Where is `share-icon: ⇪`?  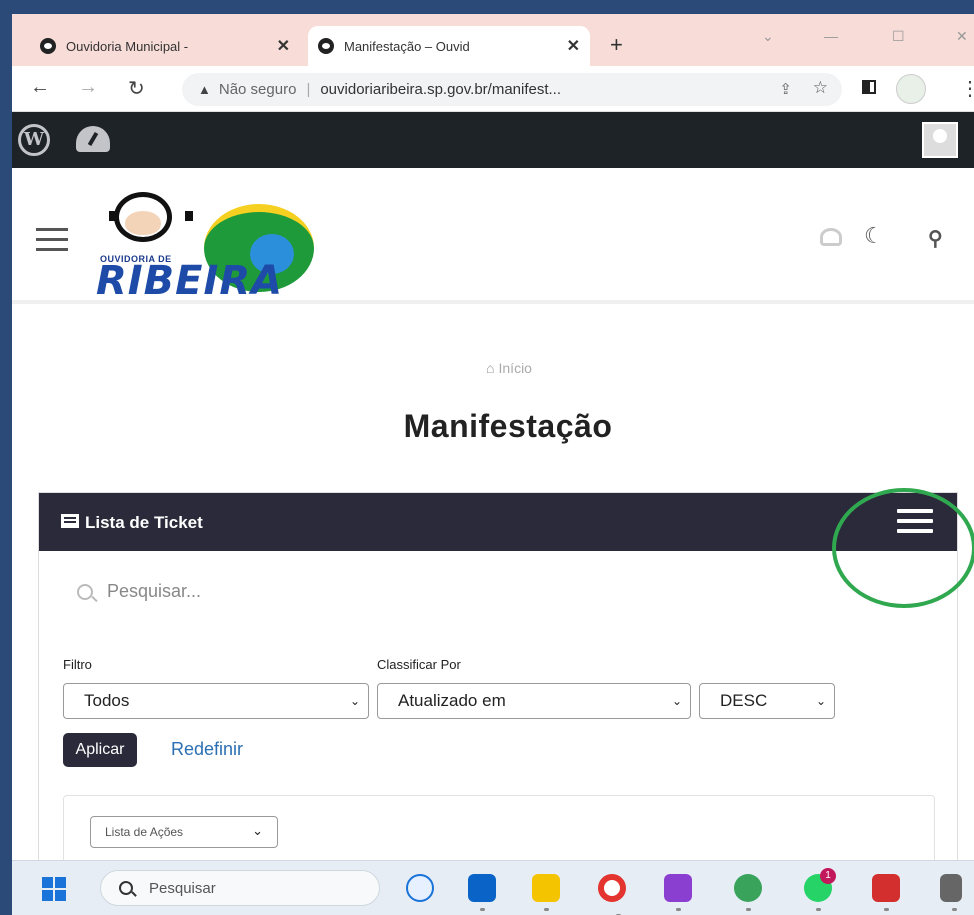
share-icon: ⇪ is located at coordinates (785, 89).